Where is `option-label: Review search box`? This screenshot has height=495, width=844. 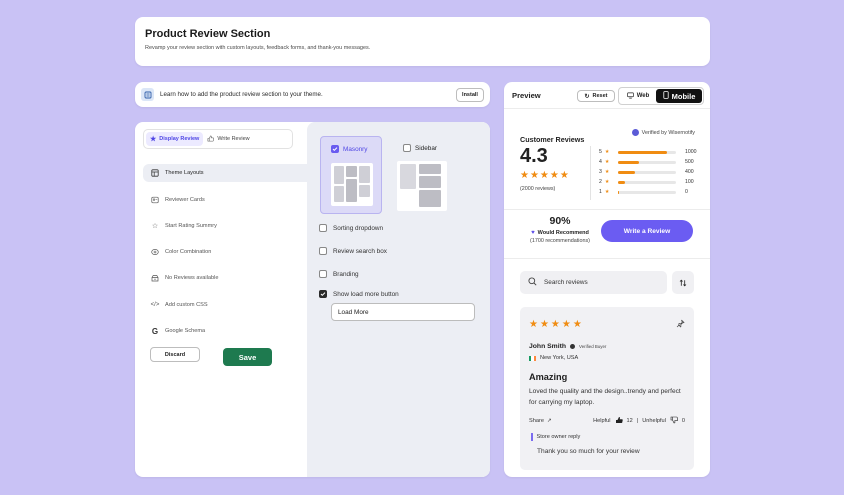 option-label: Review search box is located at coordinates (360, 251).